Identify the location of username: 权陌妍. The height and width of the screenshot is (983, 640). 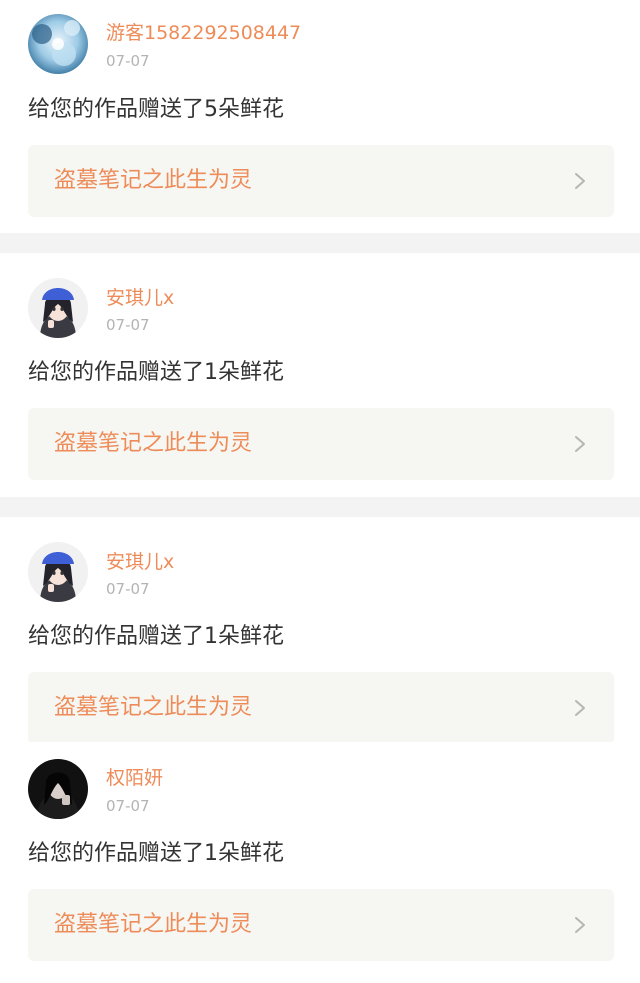
(134, 778).